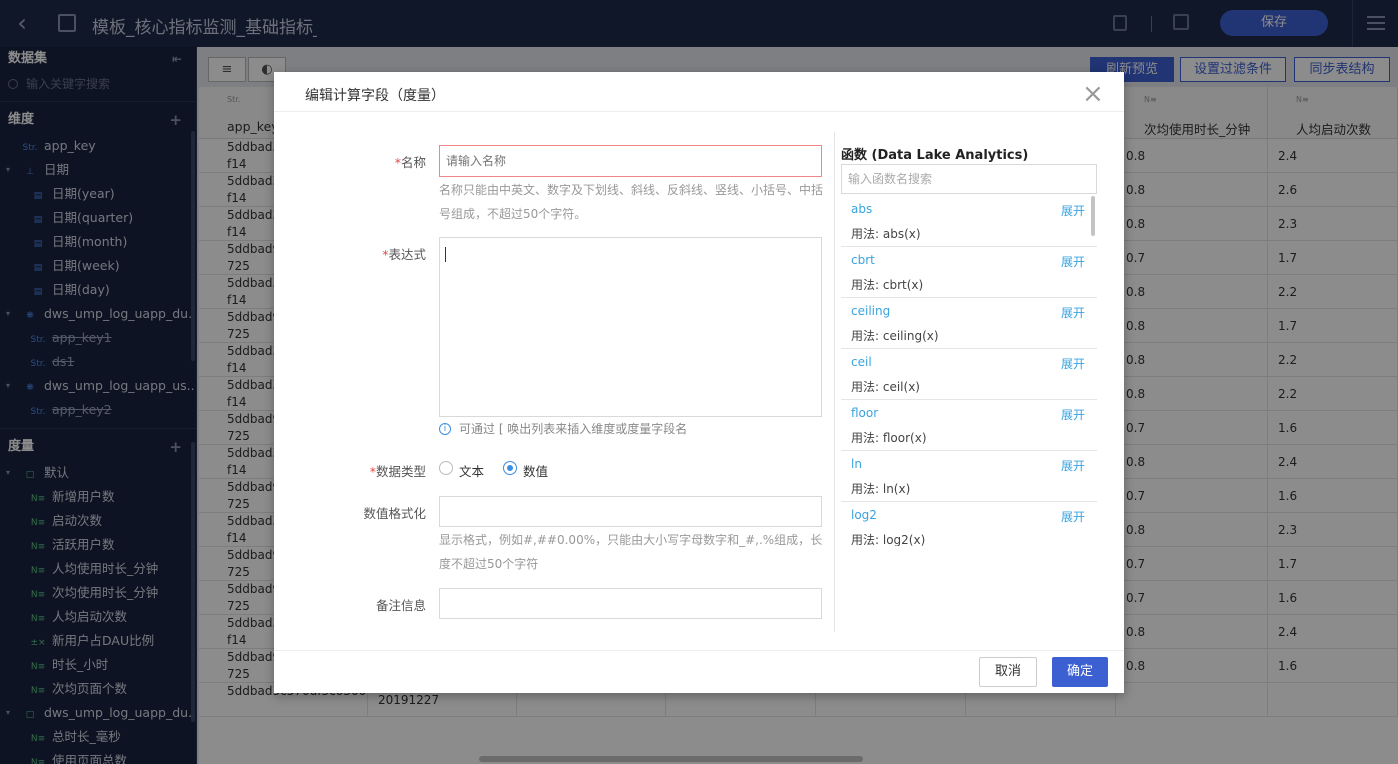  What do you see at coordinates (895, 336) in the screenshot?
I see `function-usage: 用法: ceiling(x)` at bounding box center [895, 336].